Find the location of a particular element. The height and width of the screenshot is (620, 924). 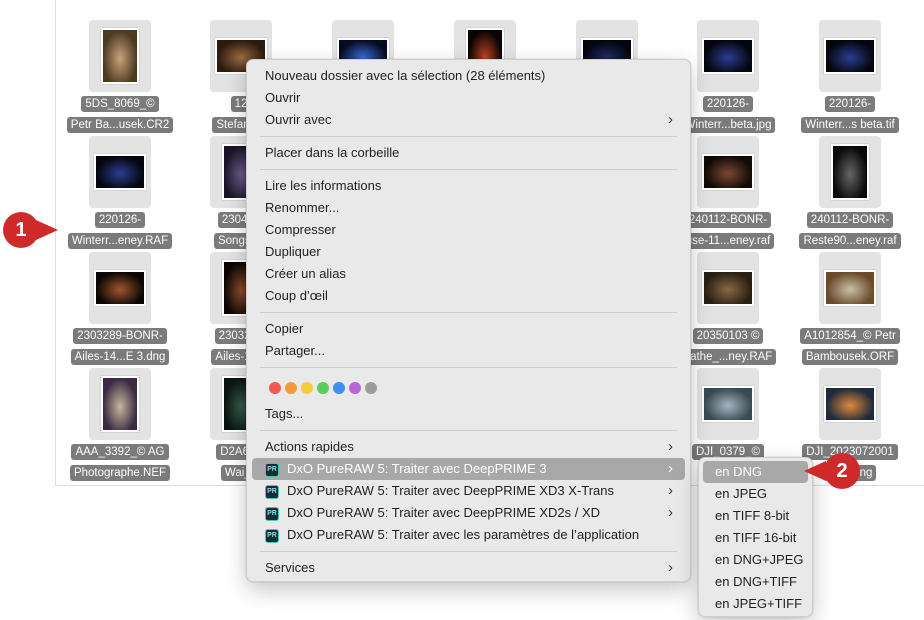

menu-item-trash: Placer dans la corbeille is located at coordinates (468, 153).